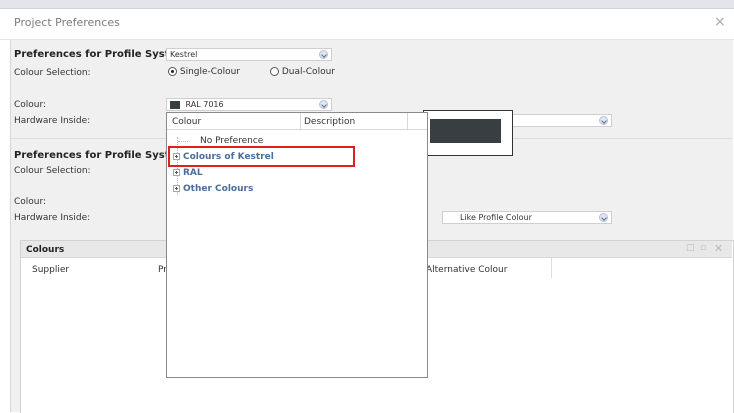 The height and width of the screenshot is (413, 734). Describe the element at coordinates (308, 72) in the screenshot. I see `dual-colour-label: Dual-Colour` at that location.